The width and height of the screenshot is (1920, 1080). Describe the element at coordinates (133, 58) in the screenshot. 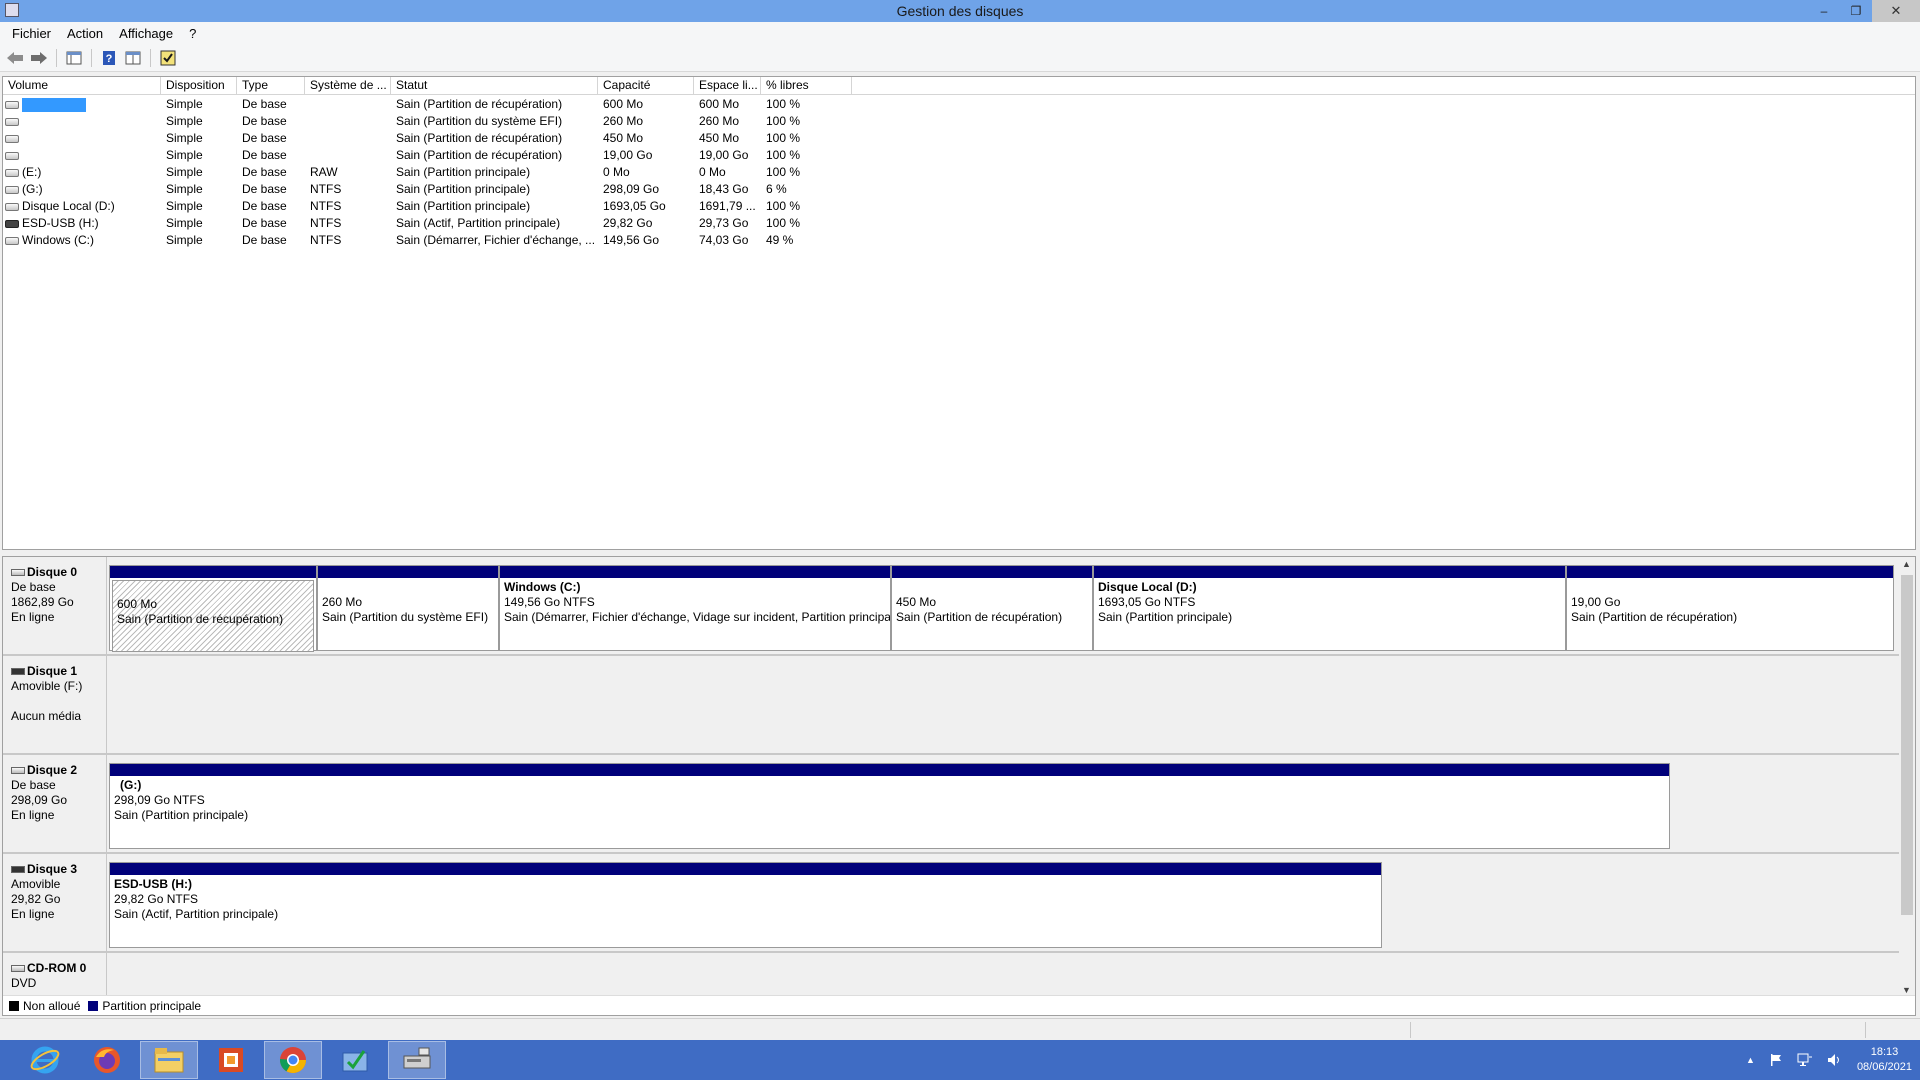

I see `properties-icon` at that location.